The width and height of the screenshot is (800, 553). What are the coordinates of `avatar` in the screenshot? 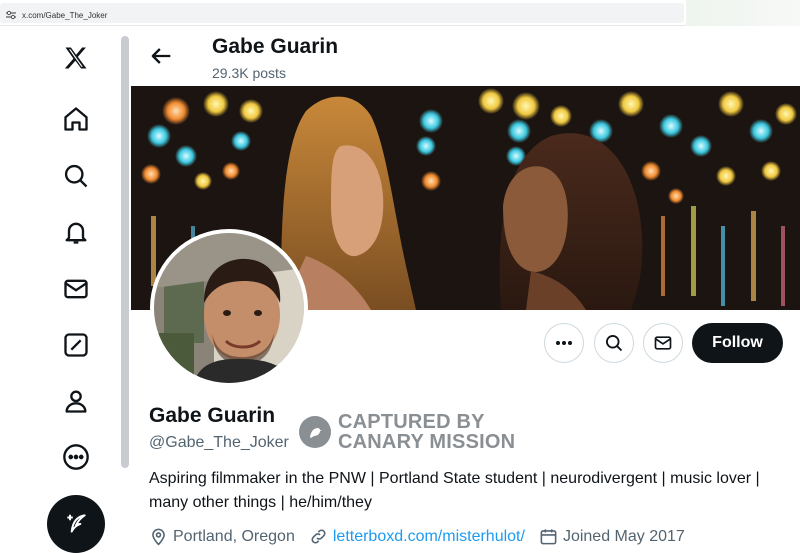 It's located at (229, 308).